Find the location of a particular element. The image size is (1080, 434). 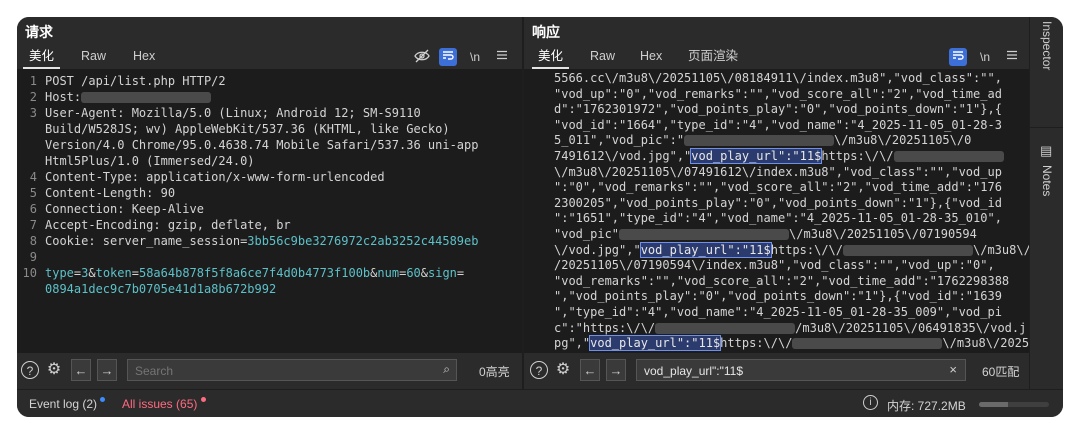

code-token: application/x-www-form-urlencoded is located at coordinates (265, 177).